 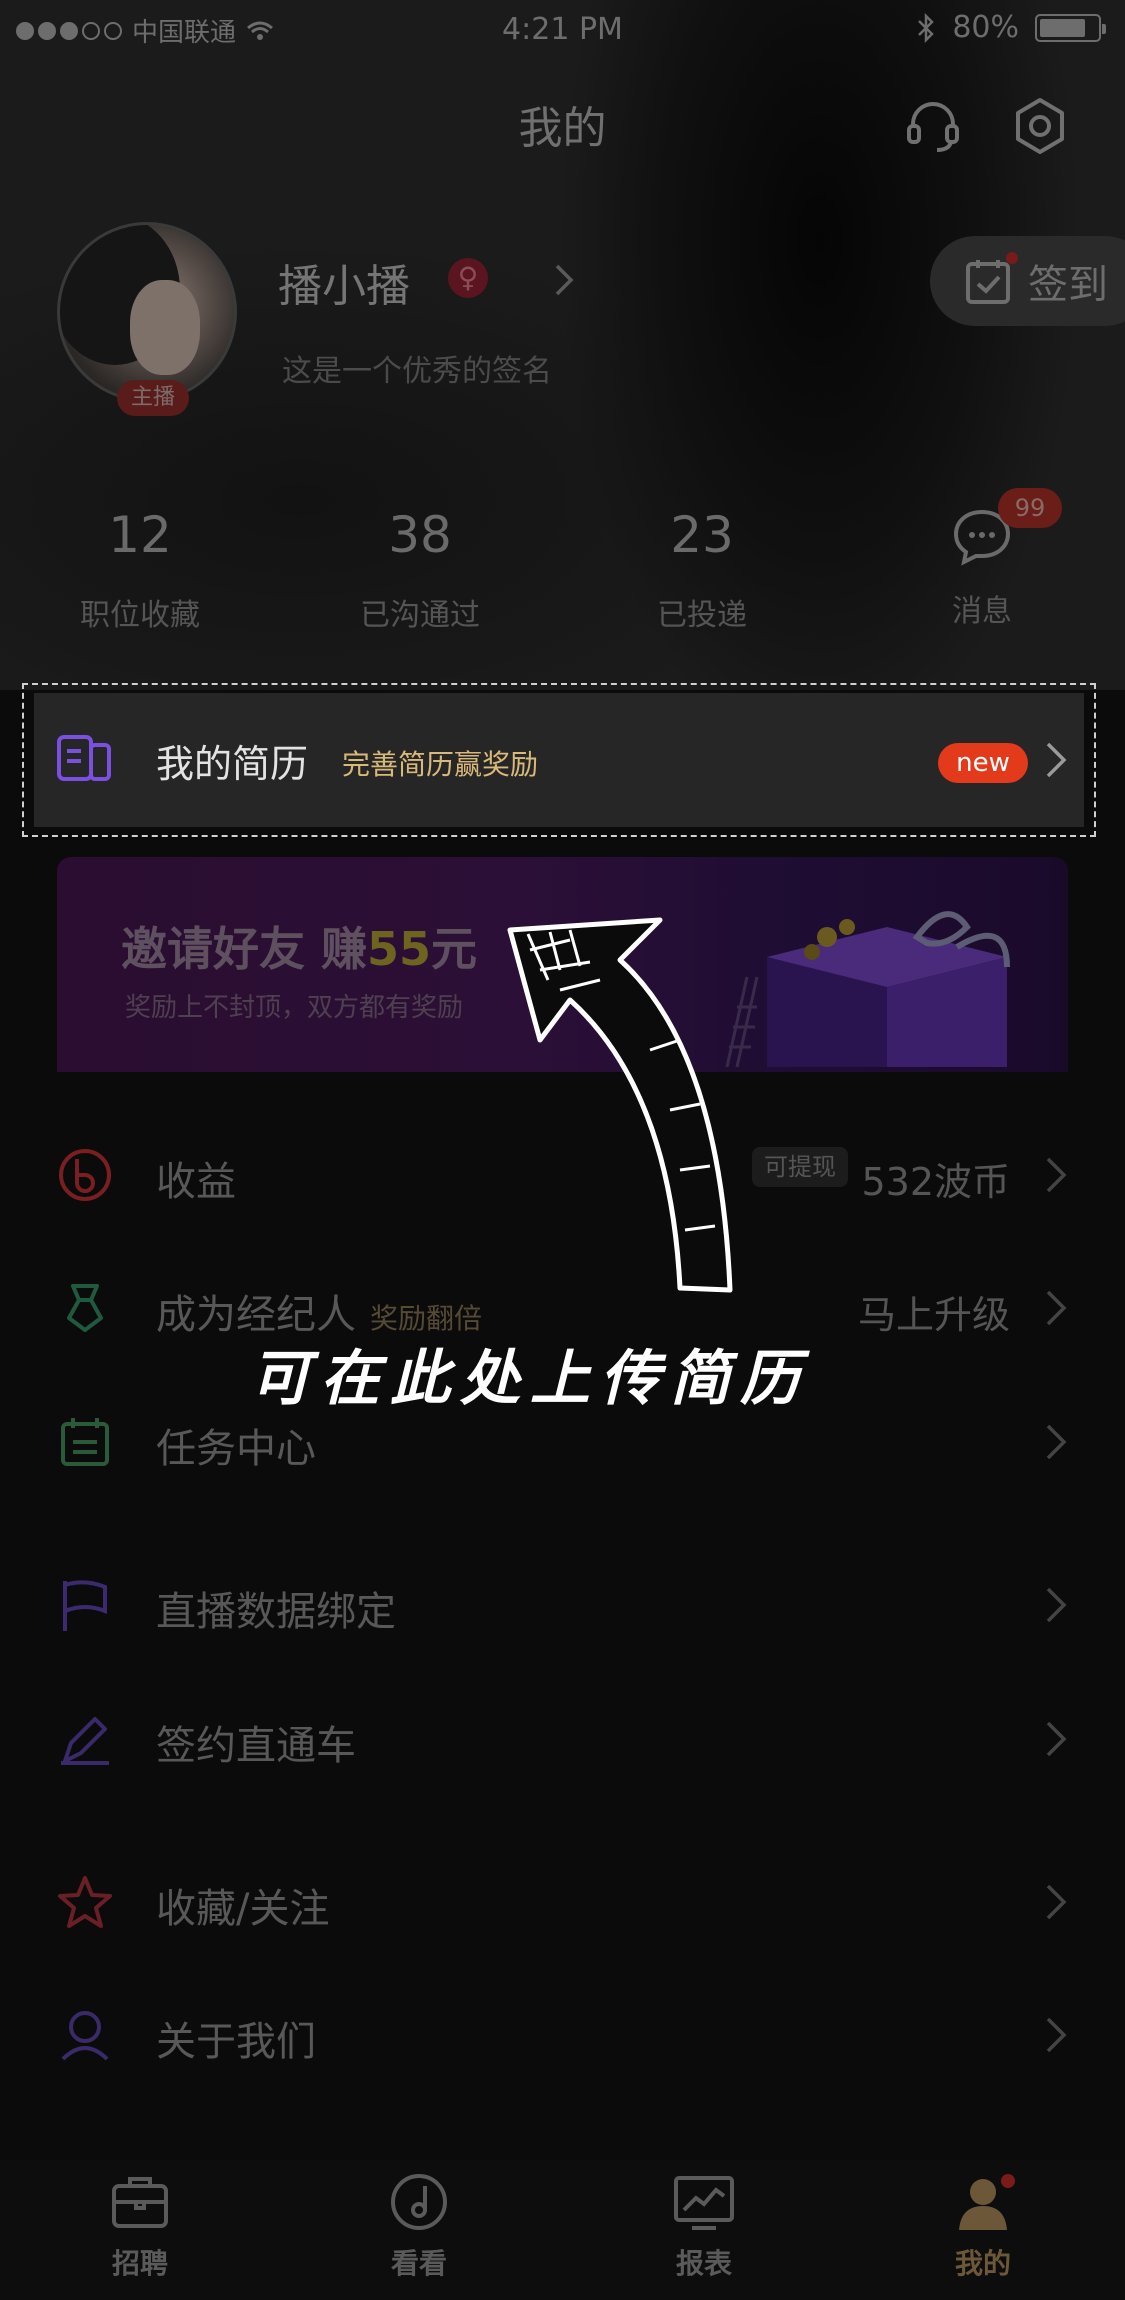 What do you see at coordinates (344, 282) in the screenshot?
I see `username: 播小播` at bounding box center [344, 282].